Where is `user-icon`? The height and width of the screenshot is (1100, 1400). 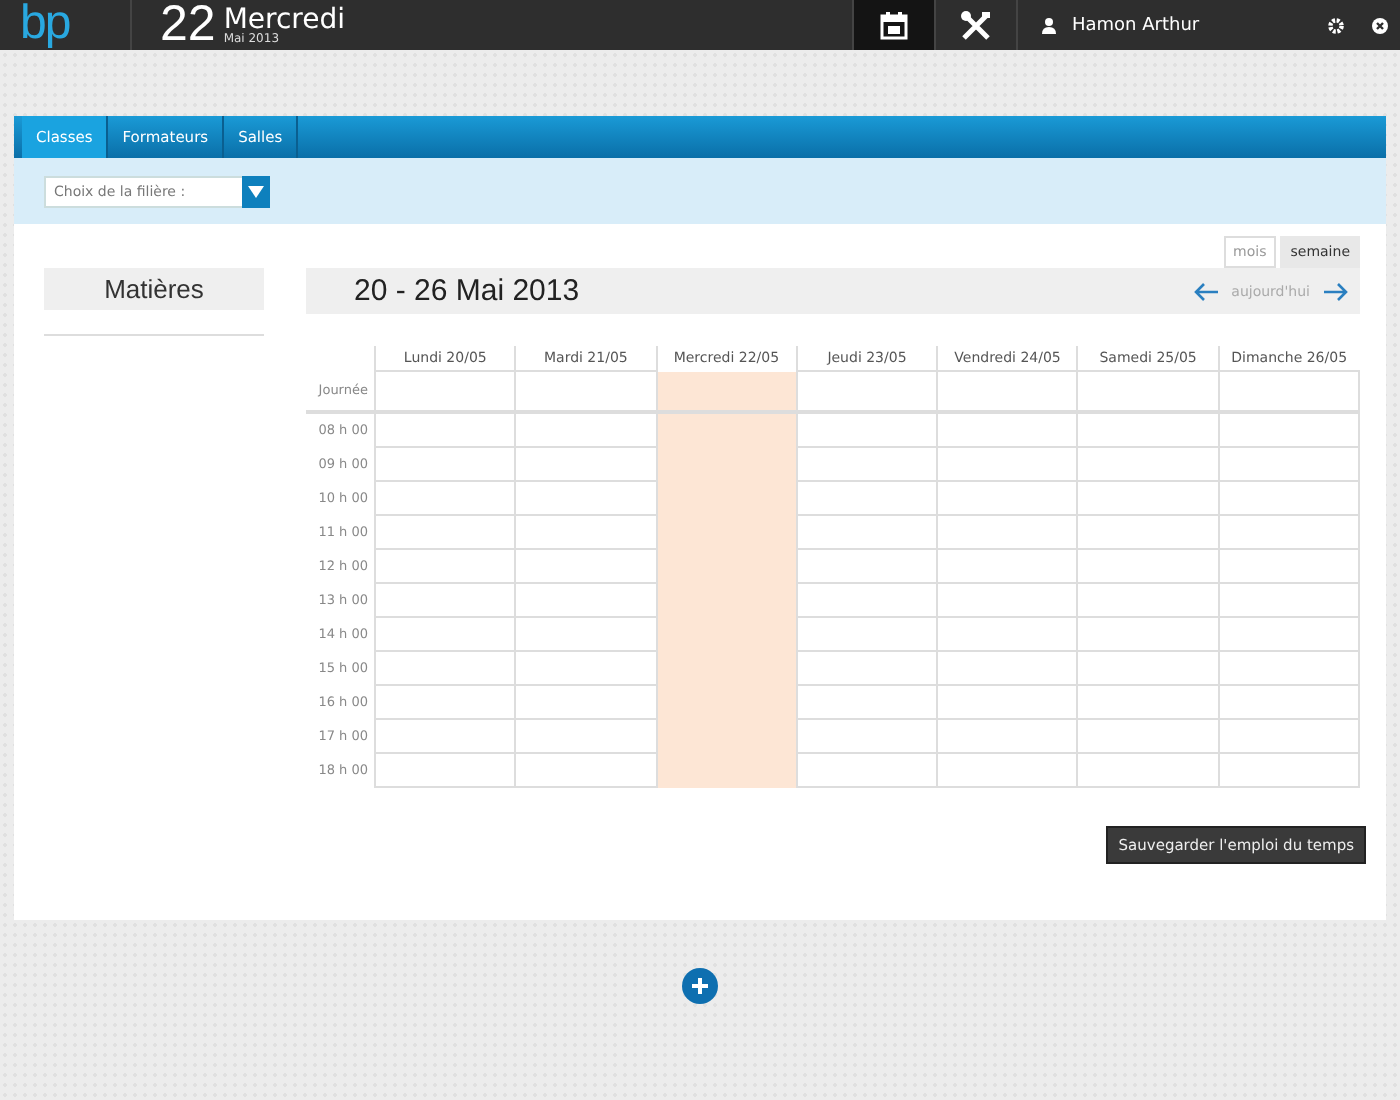 user-icon is located at coordinates (1049, 25).